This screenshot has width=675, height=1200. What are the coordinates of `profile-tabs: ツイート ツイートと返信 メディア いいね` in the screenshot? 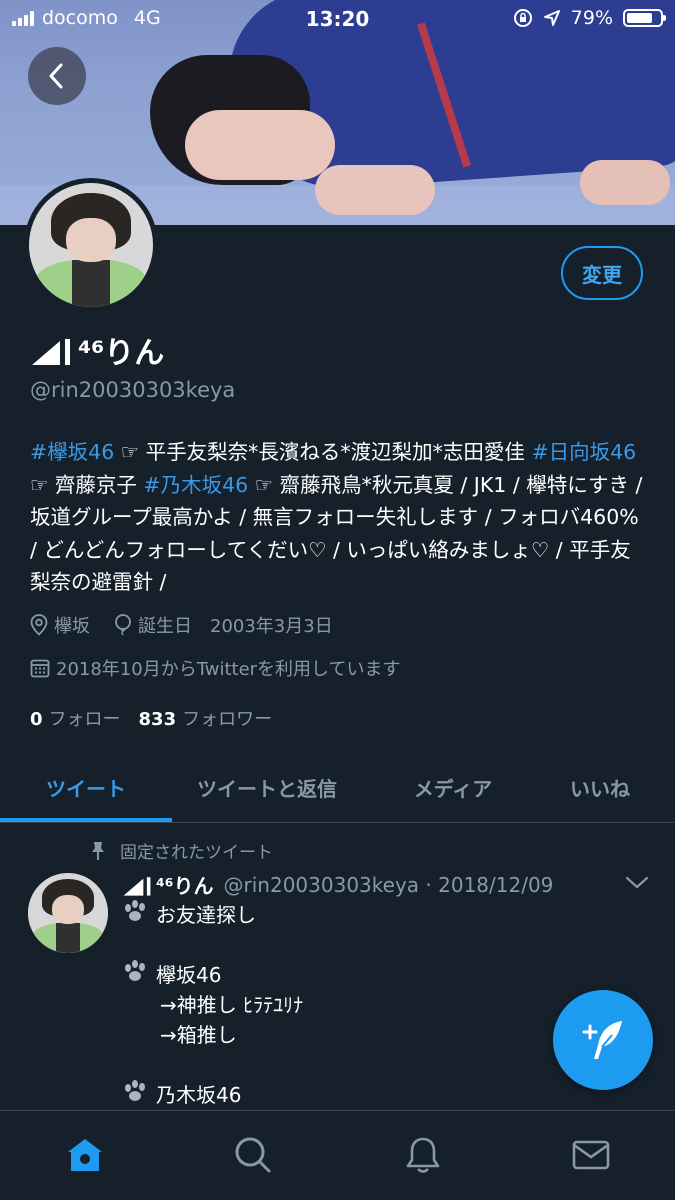 It's located at (337, 787).